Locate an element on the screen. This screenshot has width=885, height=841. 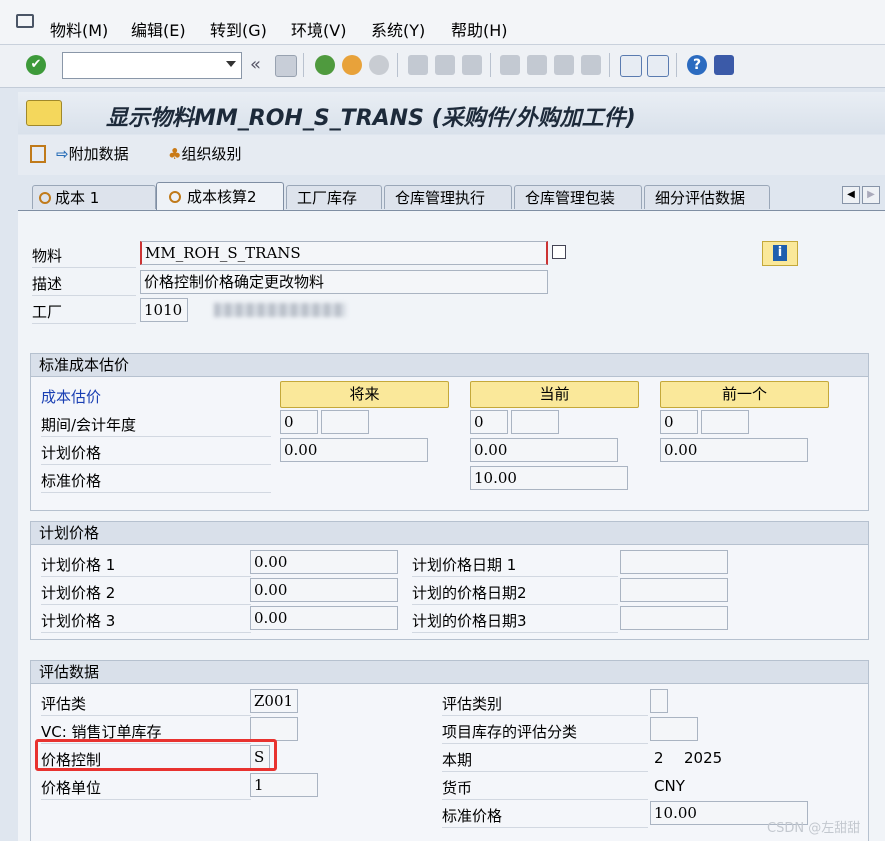
standard-cost-title: 标准成本估价 is located at coordinates (449, 365).